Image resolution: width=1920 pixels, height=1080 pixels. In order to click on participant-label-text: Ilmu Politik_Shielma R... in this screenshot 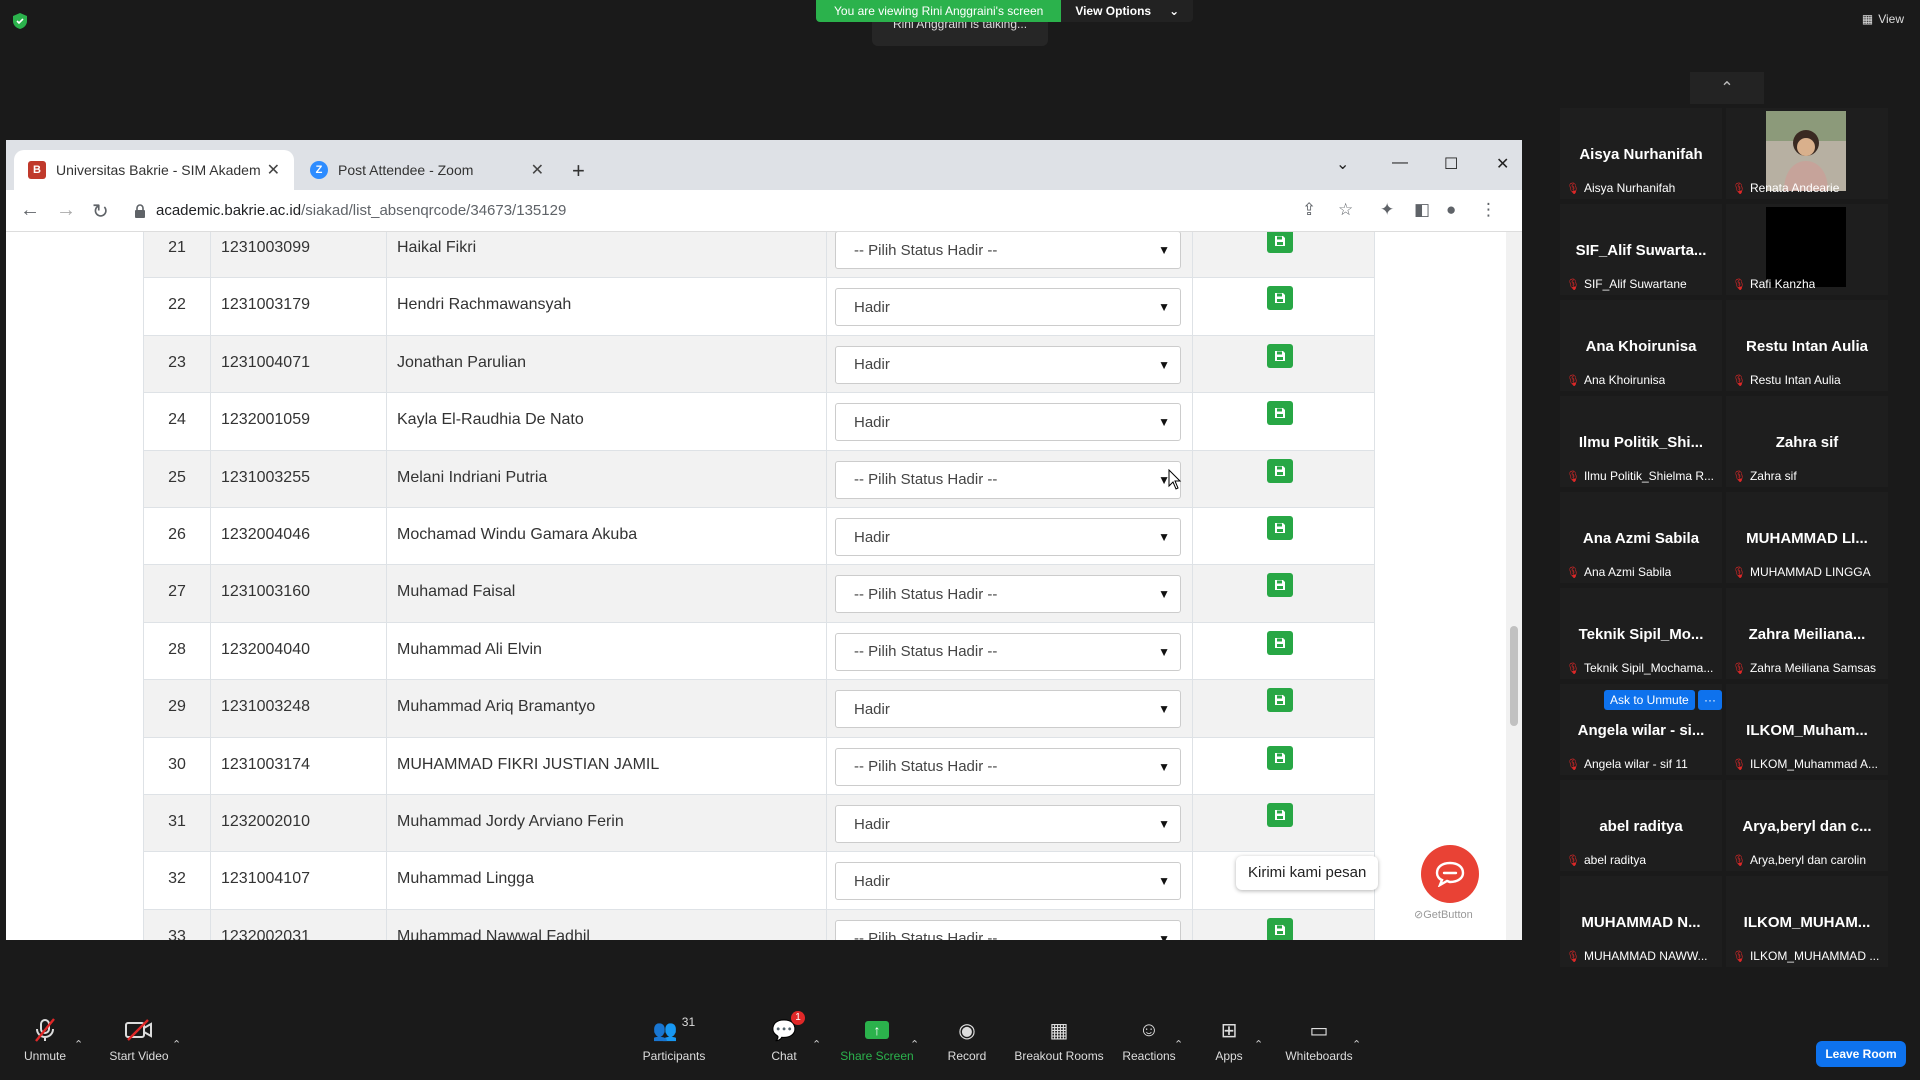, I will do `click(1649, 476)`.